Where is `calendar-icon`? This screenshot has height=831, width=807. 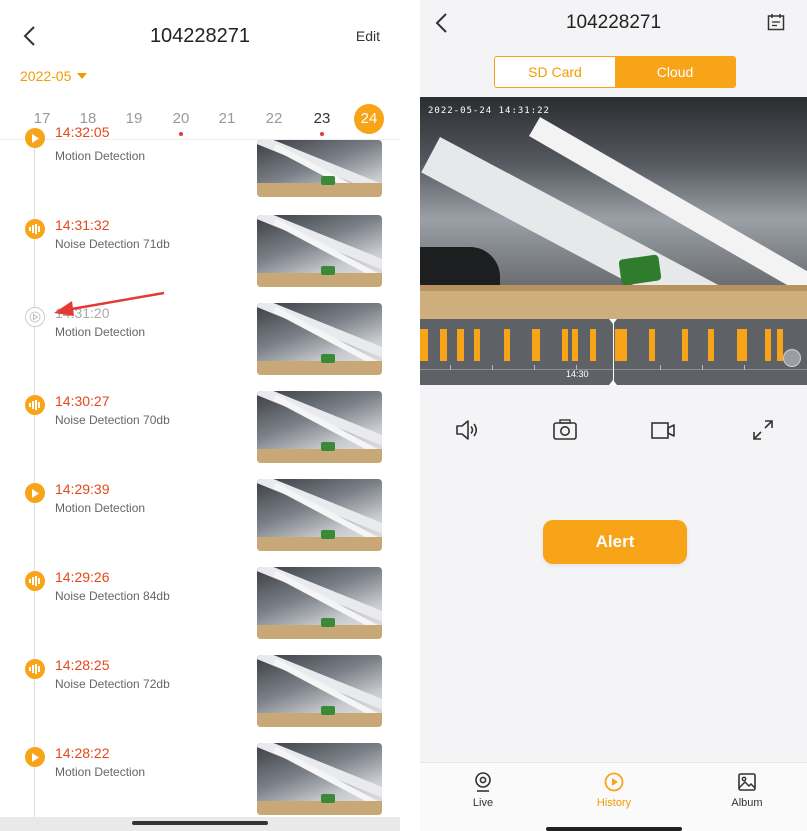
calendar-icon is located at coordinates (776, 22).